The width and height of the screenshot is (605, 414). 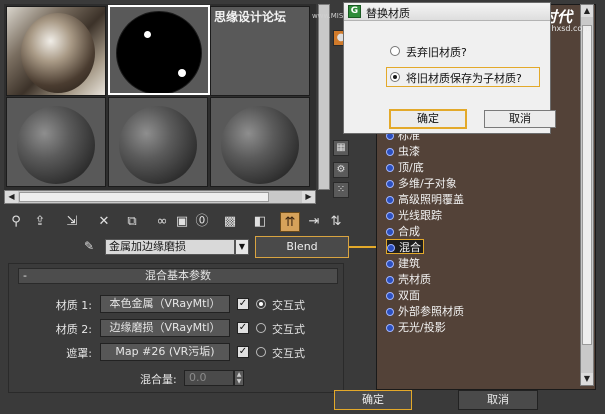 What do you see at coordinates (520, 119) in the screenshot?
I see `dialog-cancel-button: 取消` at bounding box center [520, 119].